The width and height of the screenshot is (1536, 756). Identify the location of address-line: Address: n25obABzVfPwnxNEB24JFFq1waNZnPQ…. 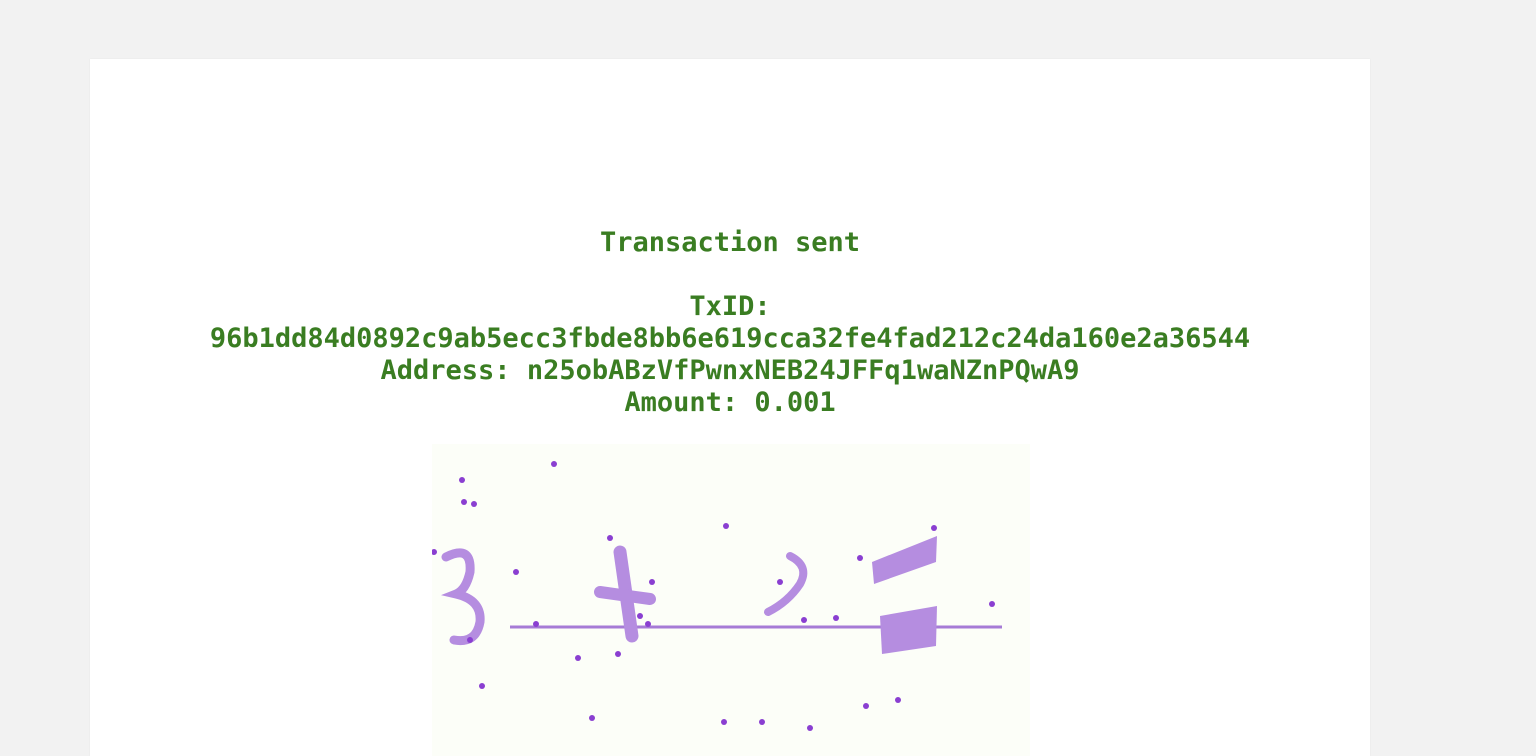
(730, 371).